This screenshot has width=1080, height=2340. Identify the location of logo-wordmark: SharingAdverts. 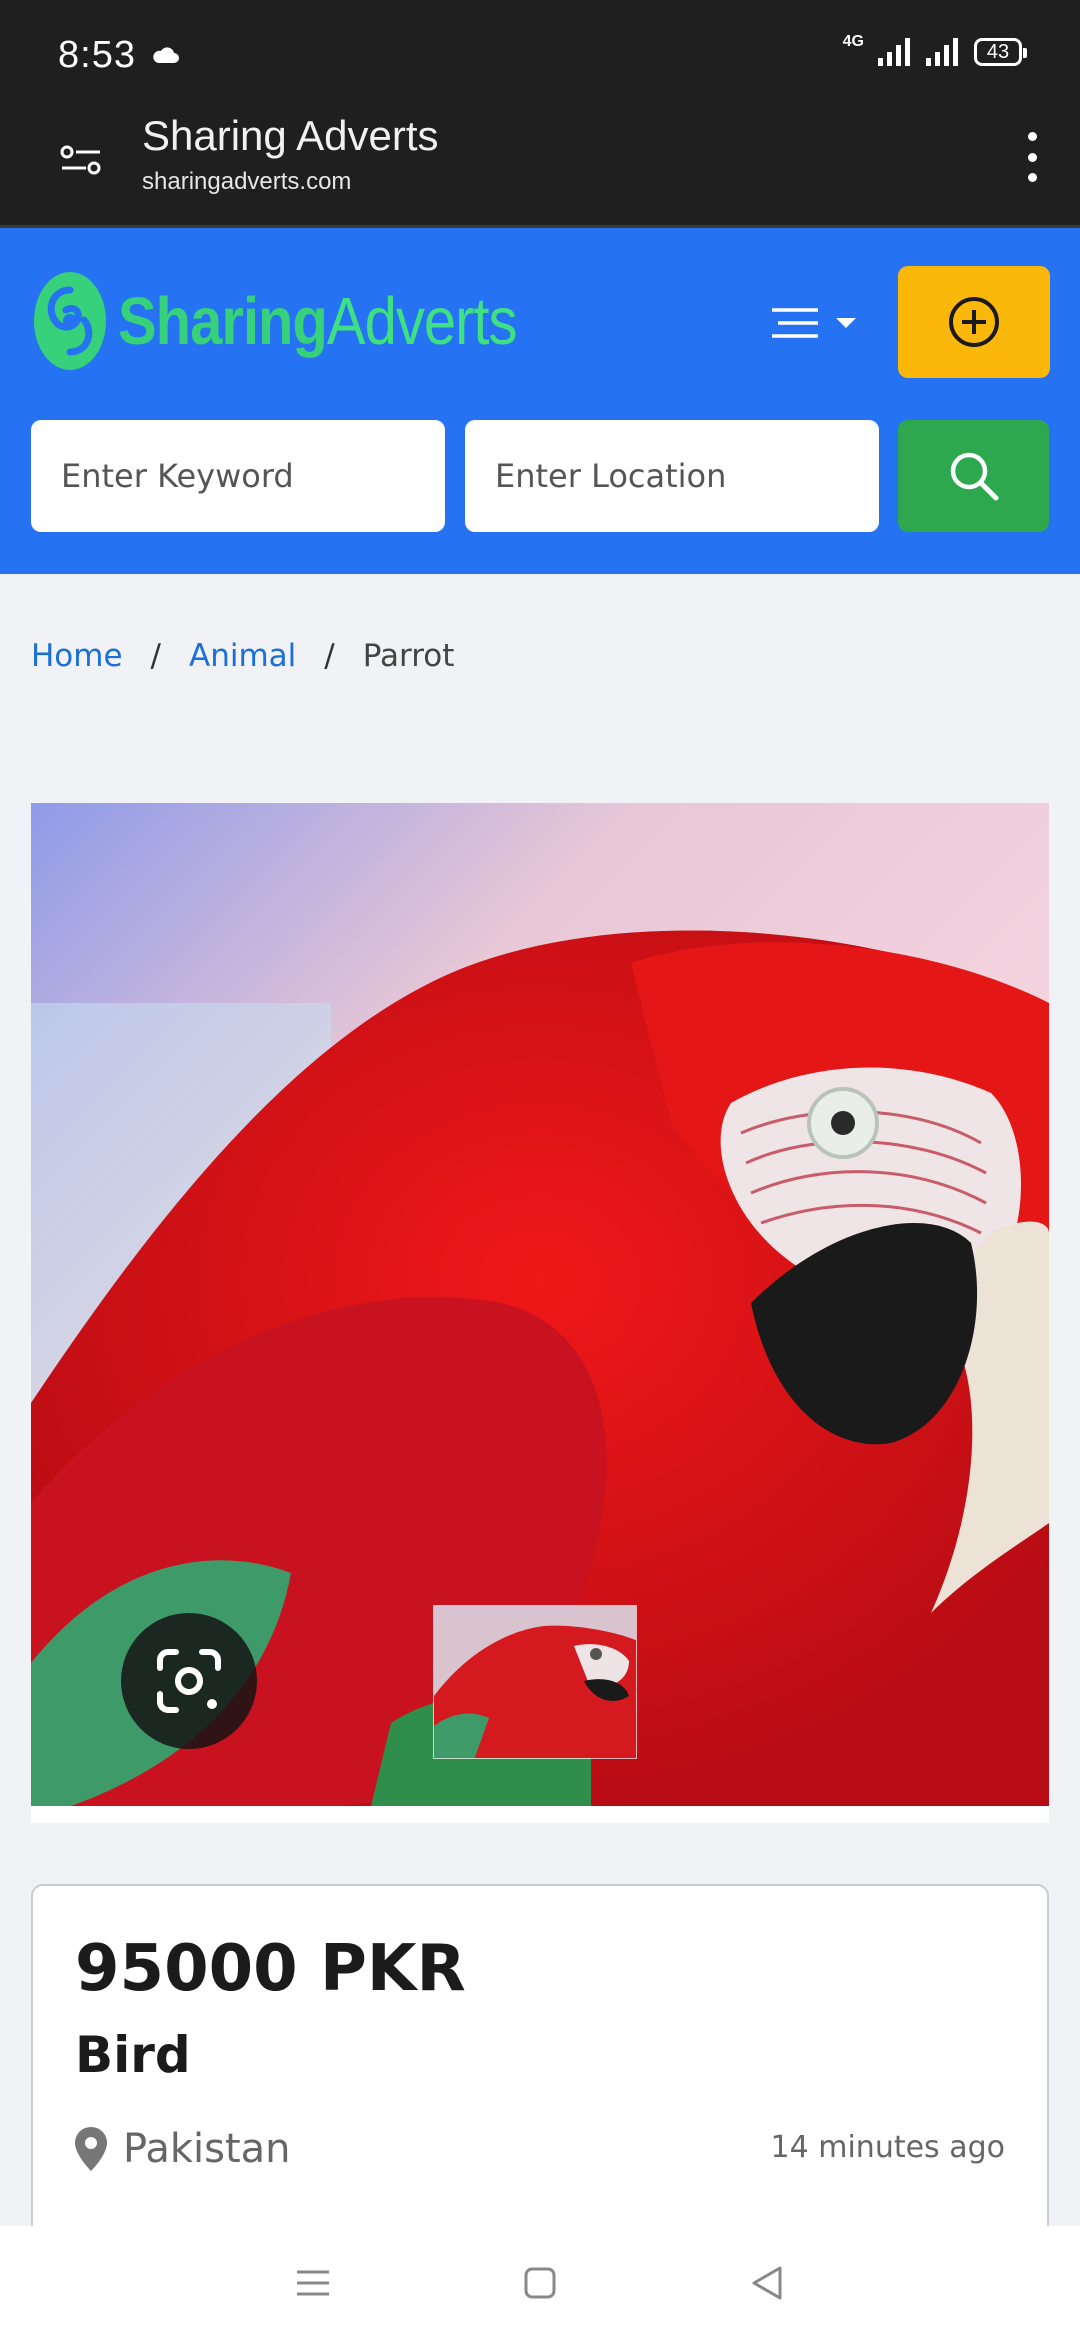
(318, 320).